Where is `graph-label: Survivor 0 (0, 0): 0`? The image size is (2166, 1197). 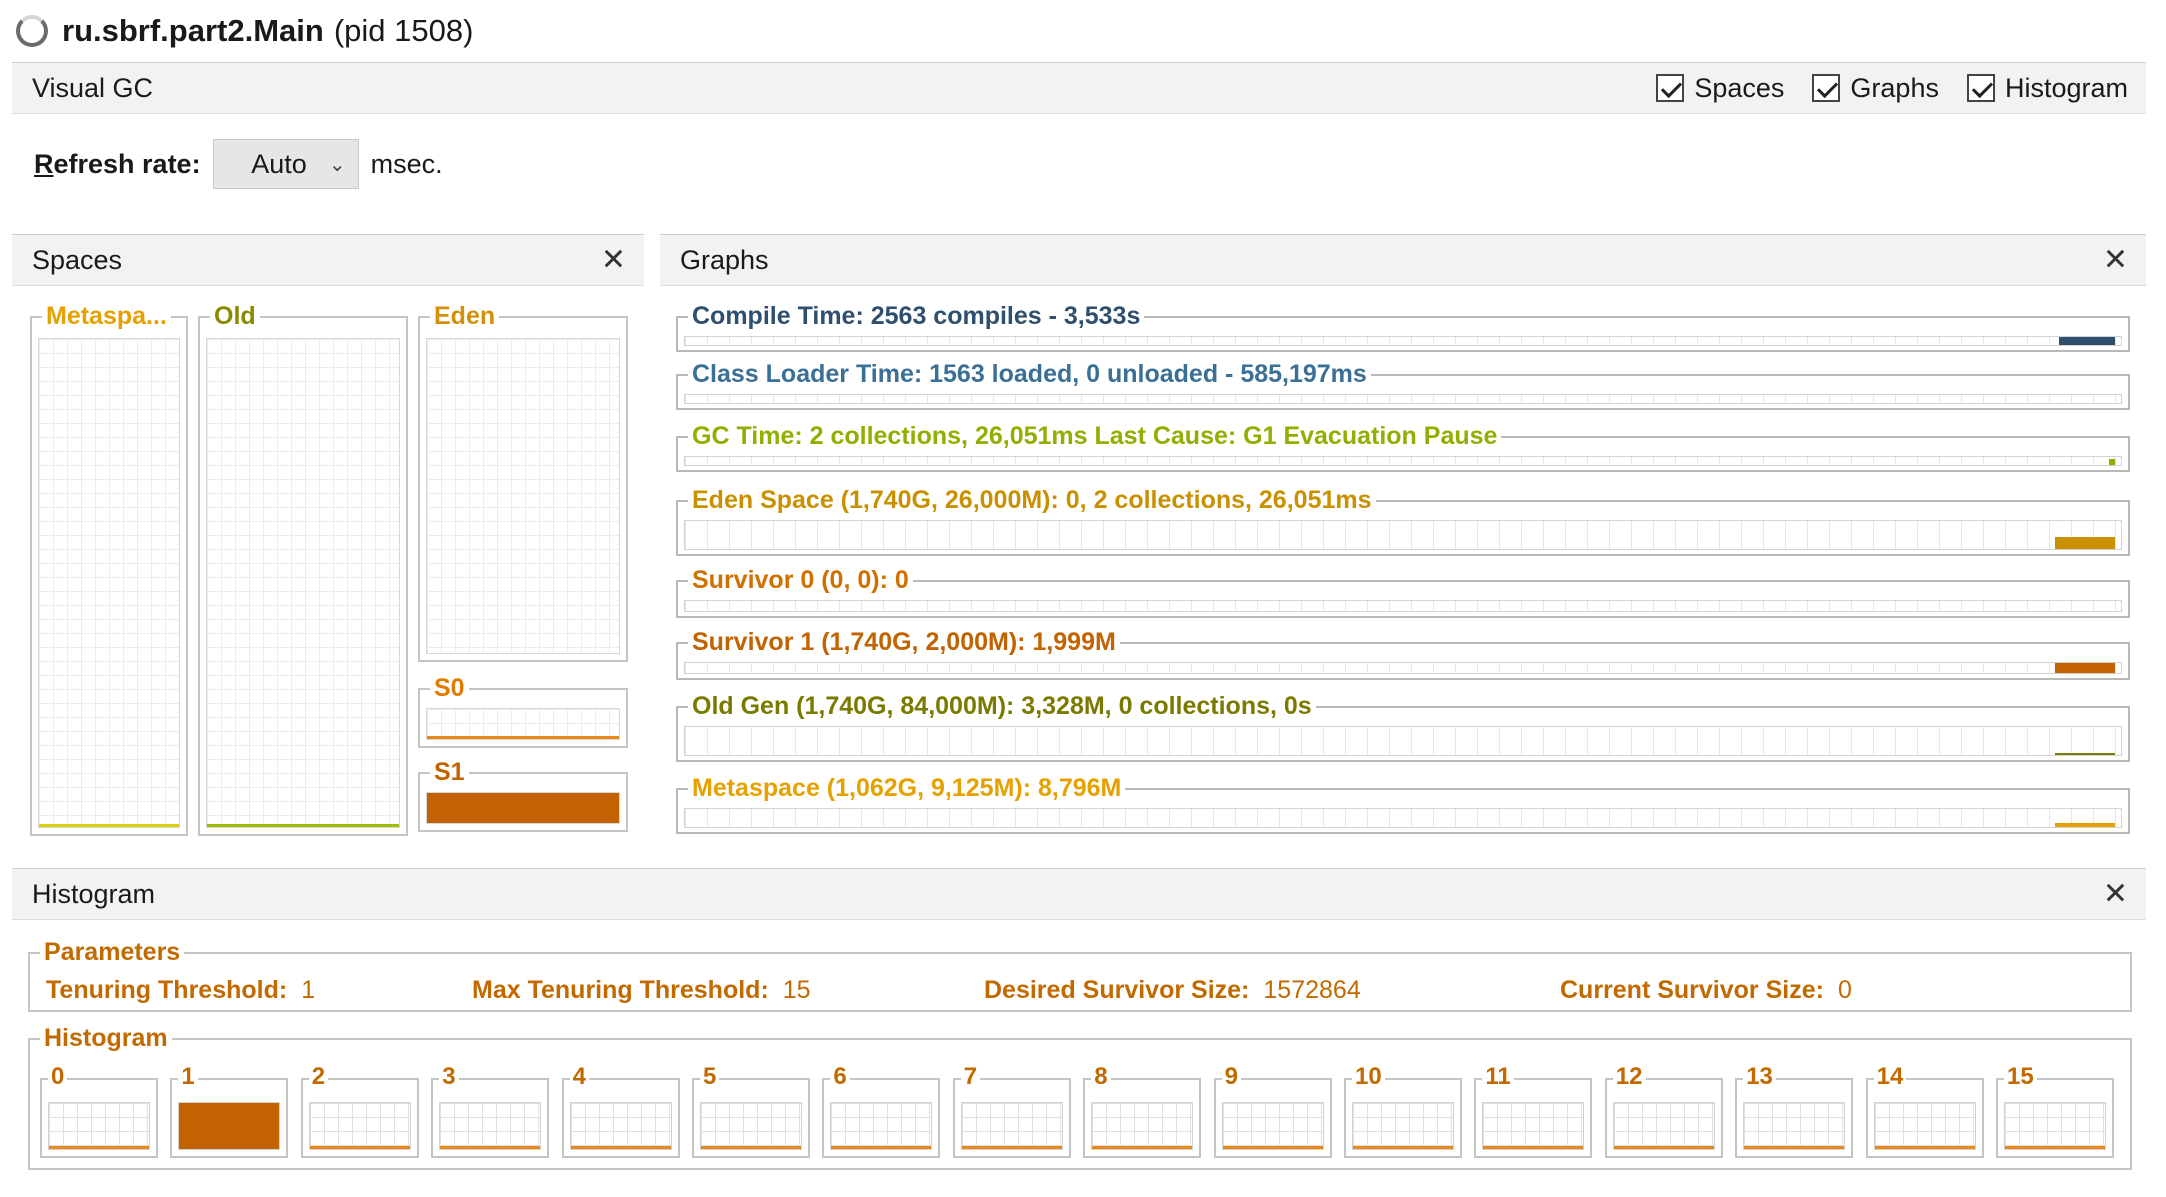
graph-label: Survivor 0 (0, 0): 0 is located at coordinates (800, 580).